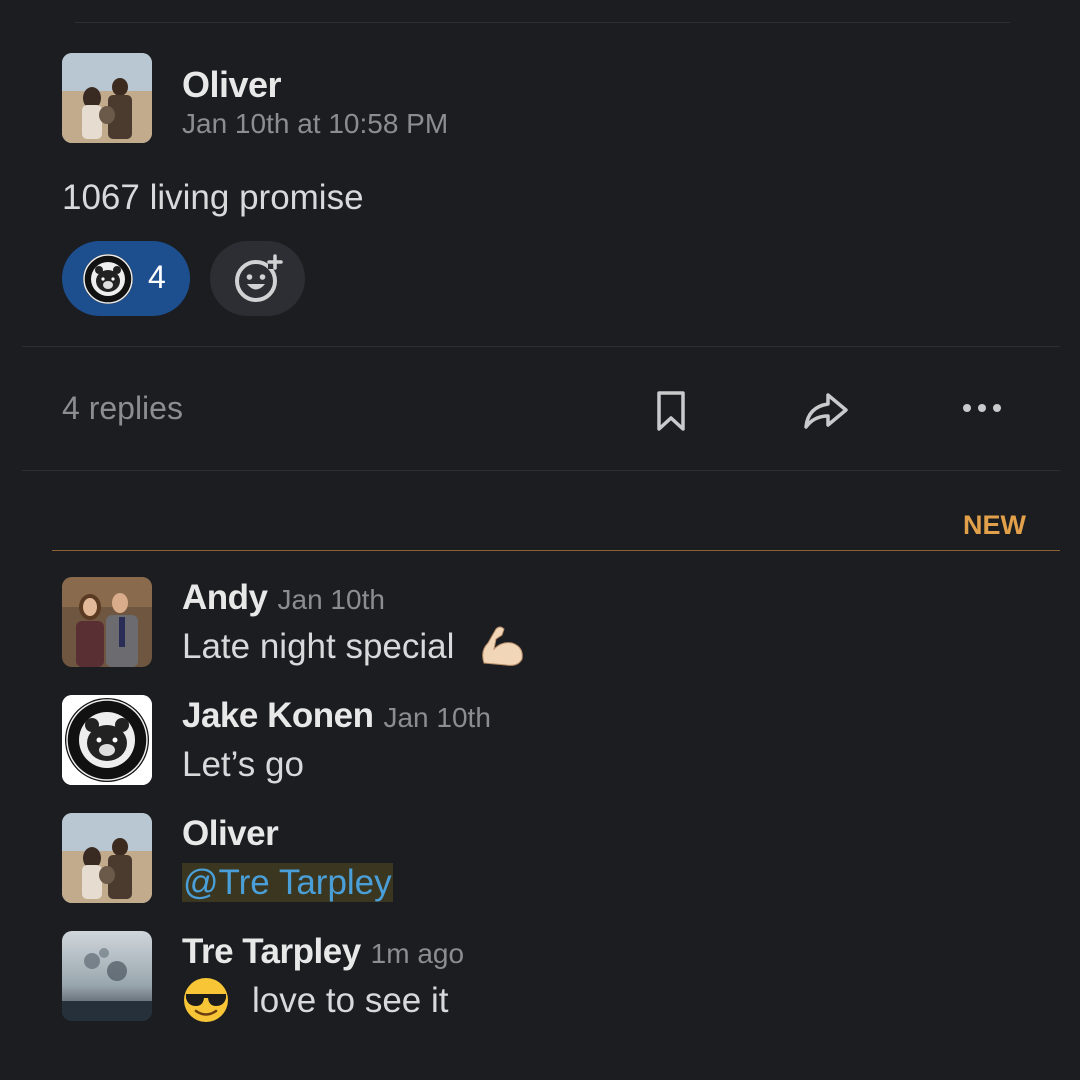 Image resolution: width=1080 pixels, height=1080 pixels. What do you see at coordinates (417, 953) in the screenshot?
I see `reply-timestamp: 1m ago` at bounding box center [417, 953].